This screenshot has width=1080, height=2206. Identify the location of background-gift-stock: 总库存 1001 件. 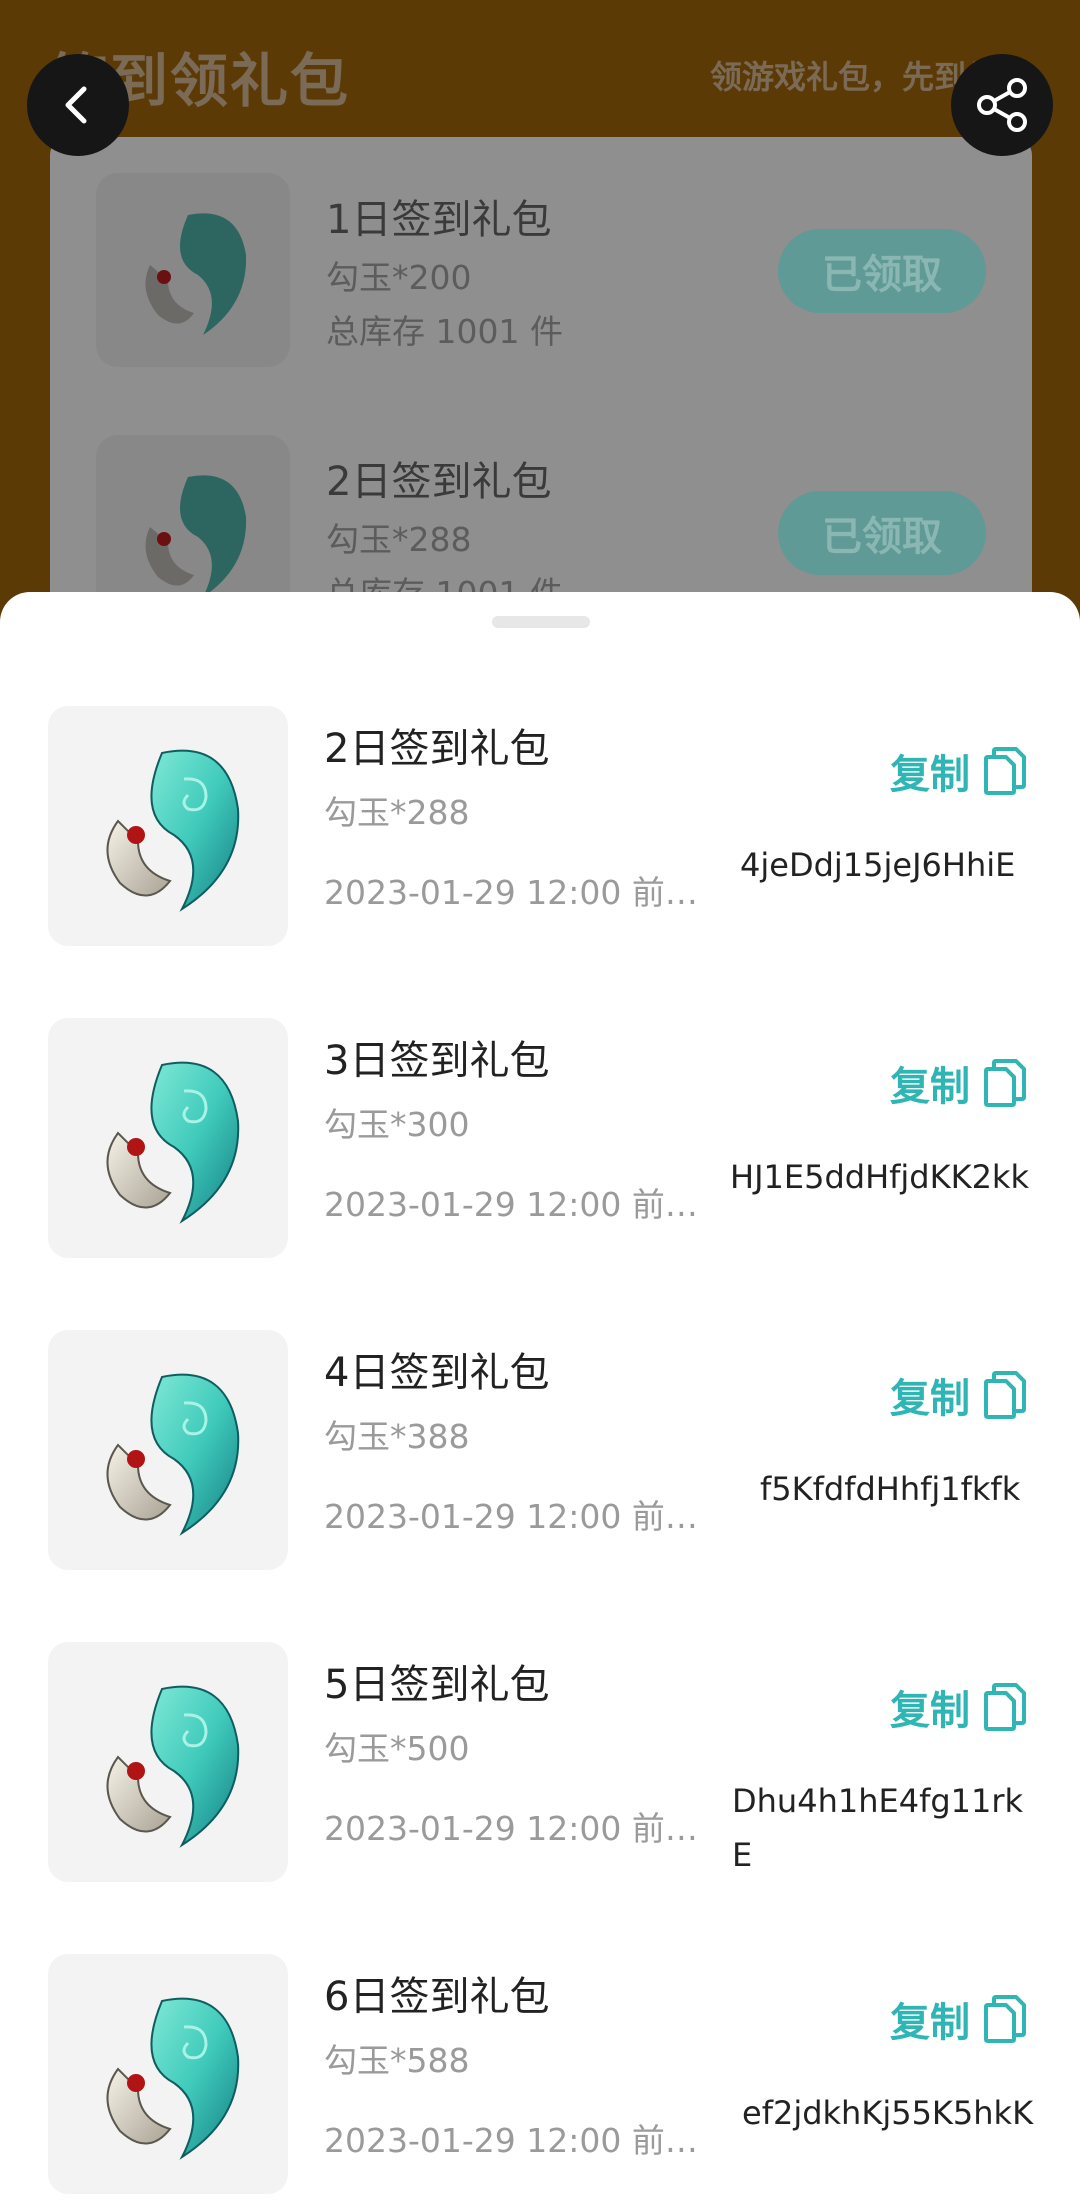
(444, 331).